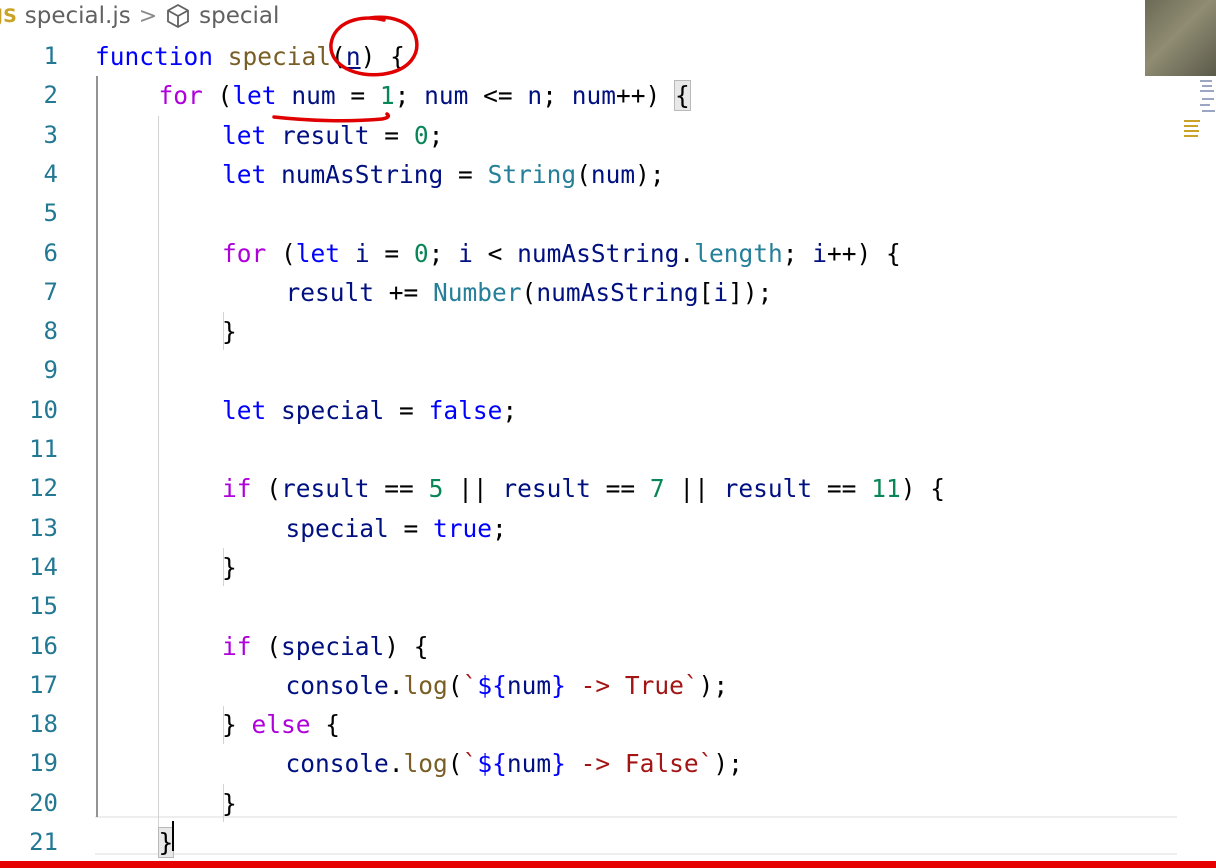 The width and height of the screenshot is (1216, 868). I want to click on code-token: ||, so click(694, 489).